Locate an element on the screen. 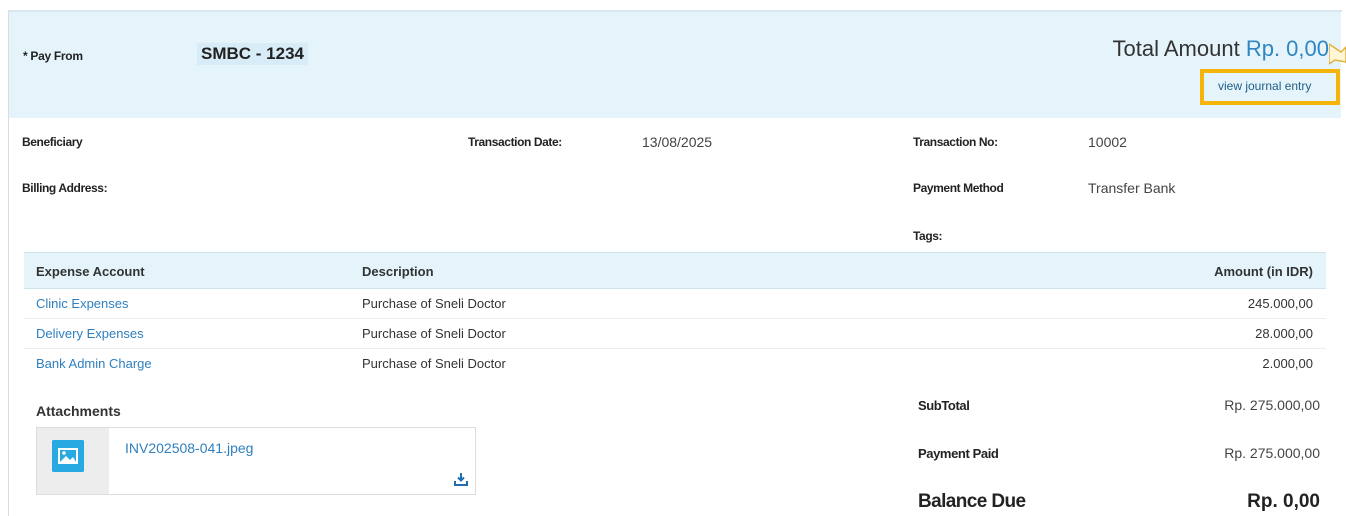  payment-paid-label: Payment Paid is located at coordinates (958, 453).